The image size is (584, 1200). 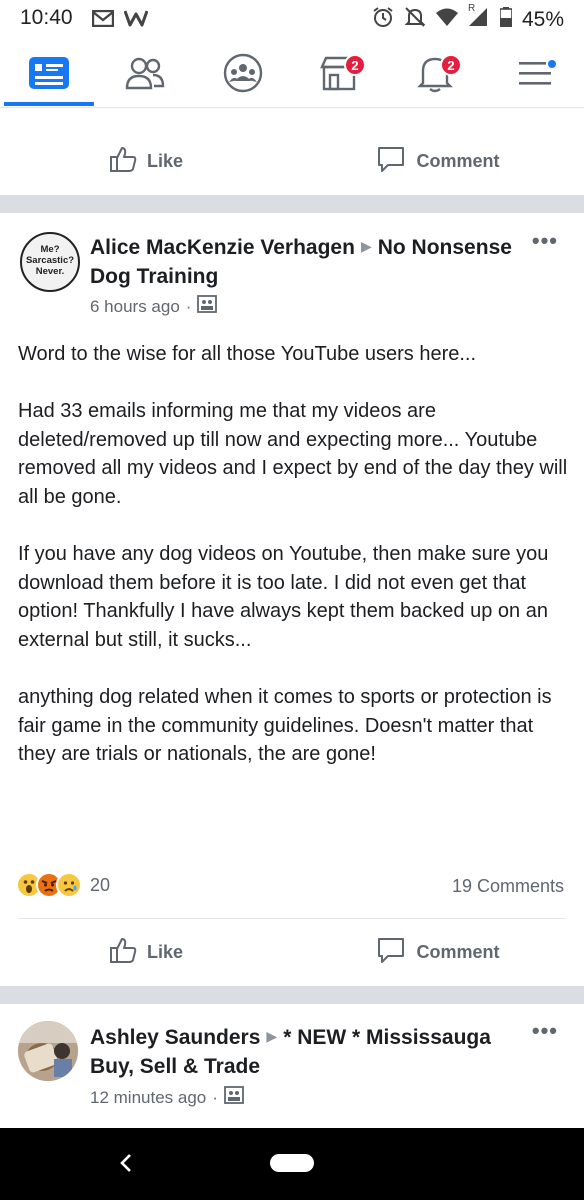 What do you see at coordinates (292, 19) in the screenshot?
I see `status-bar: 10:40 R 45%` at bounding box center [292, 19].